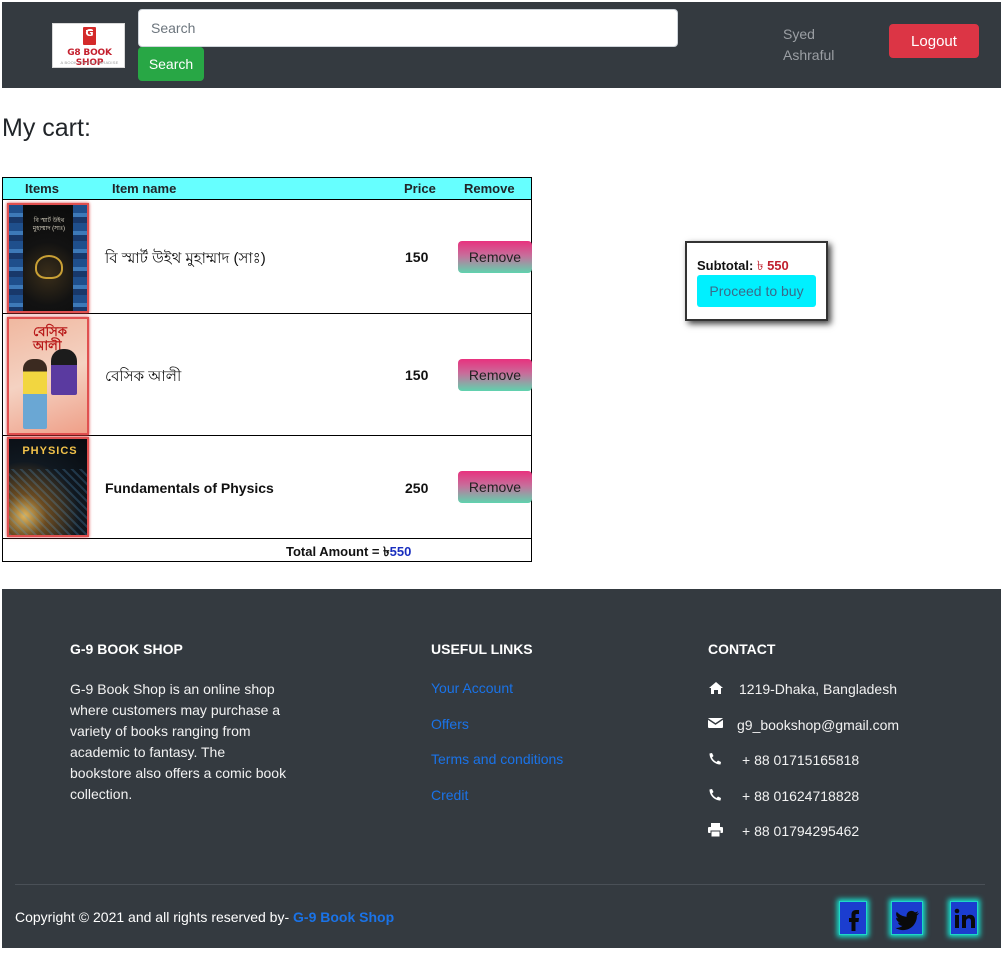 The width and height of the screenshot is (1004, 957). What do you see at coordinates (853, 918) in the screenshot?
I see `facebook-icon` at bounding box center [853, 918].